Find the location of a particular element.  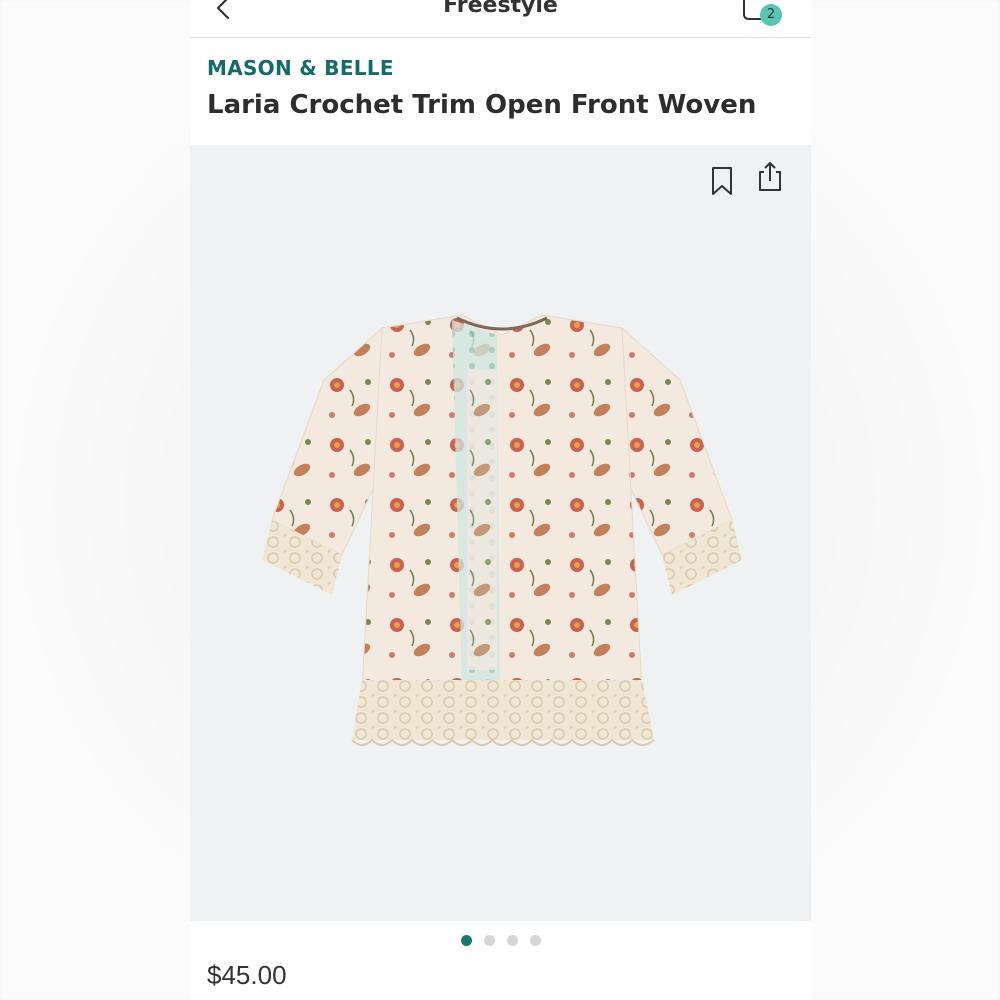

share-button is located at coordinates (770, 177).